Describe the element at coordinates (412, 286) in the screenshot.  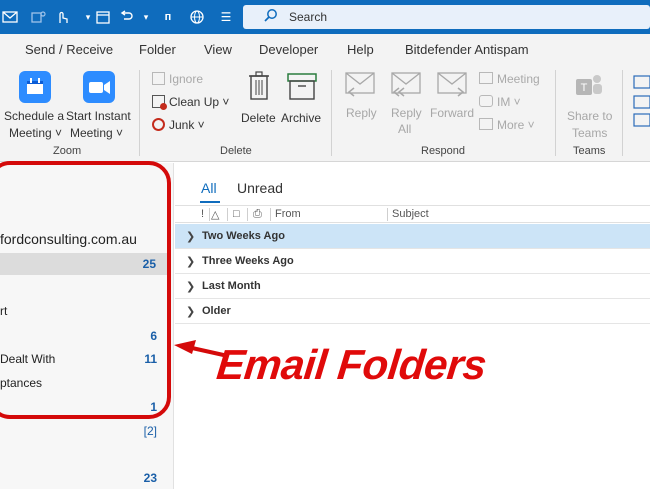
I see `group-row-last-month: ❯ Last Month` at that location.